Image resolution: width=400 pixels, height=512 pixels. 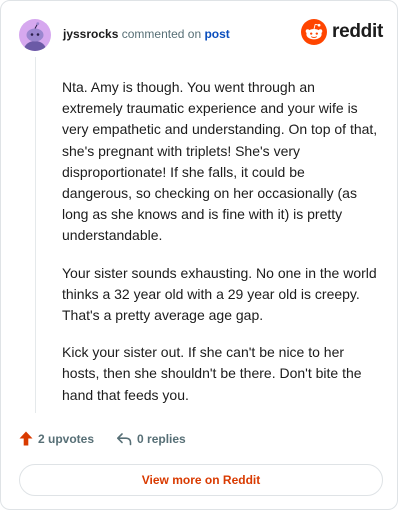 I want to click on reddit-logo: reddit, so click(x=342, y=32).